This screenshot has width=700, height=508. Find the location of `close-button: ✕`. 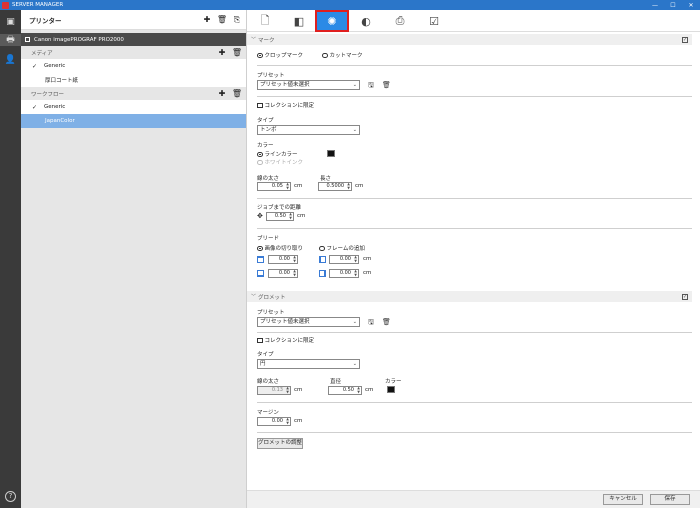

close-button: ✕ is located at coordinates (691, 5).